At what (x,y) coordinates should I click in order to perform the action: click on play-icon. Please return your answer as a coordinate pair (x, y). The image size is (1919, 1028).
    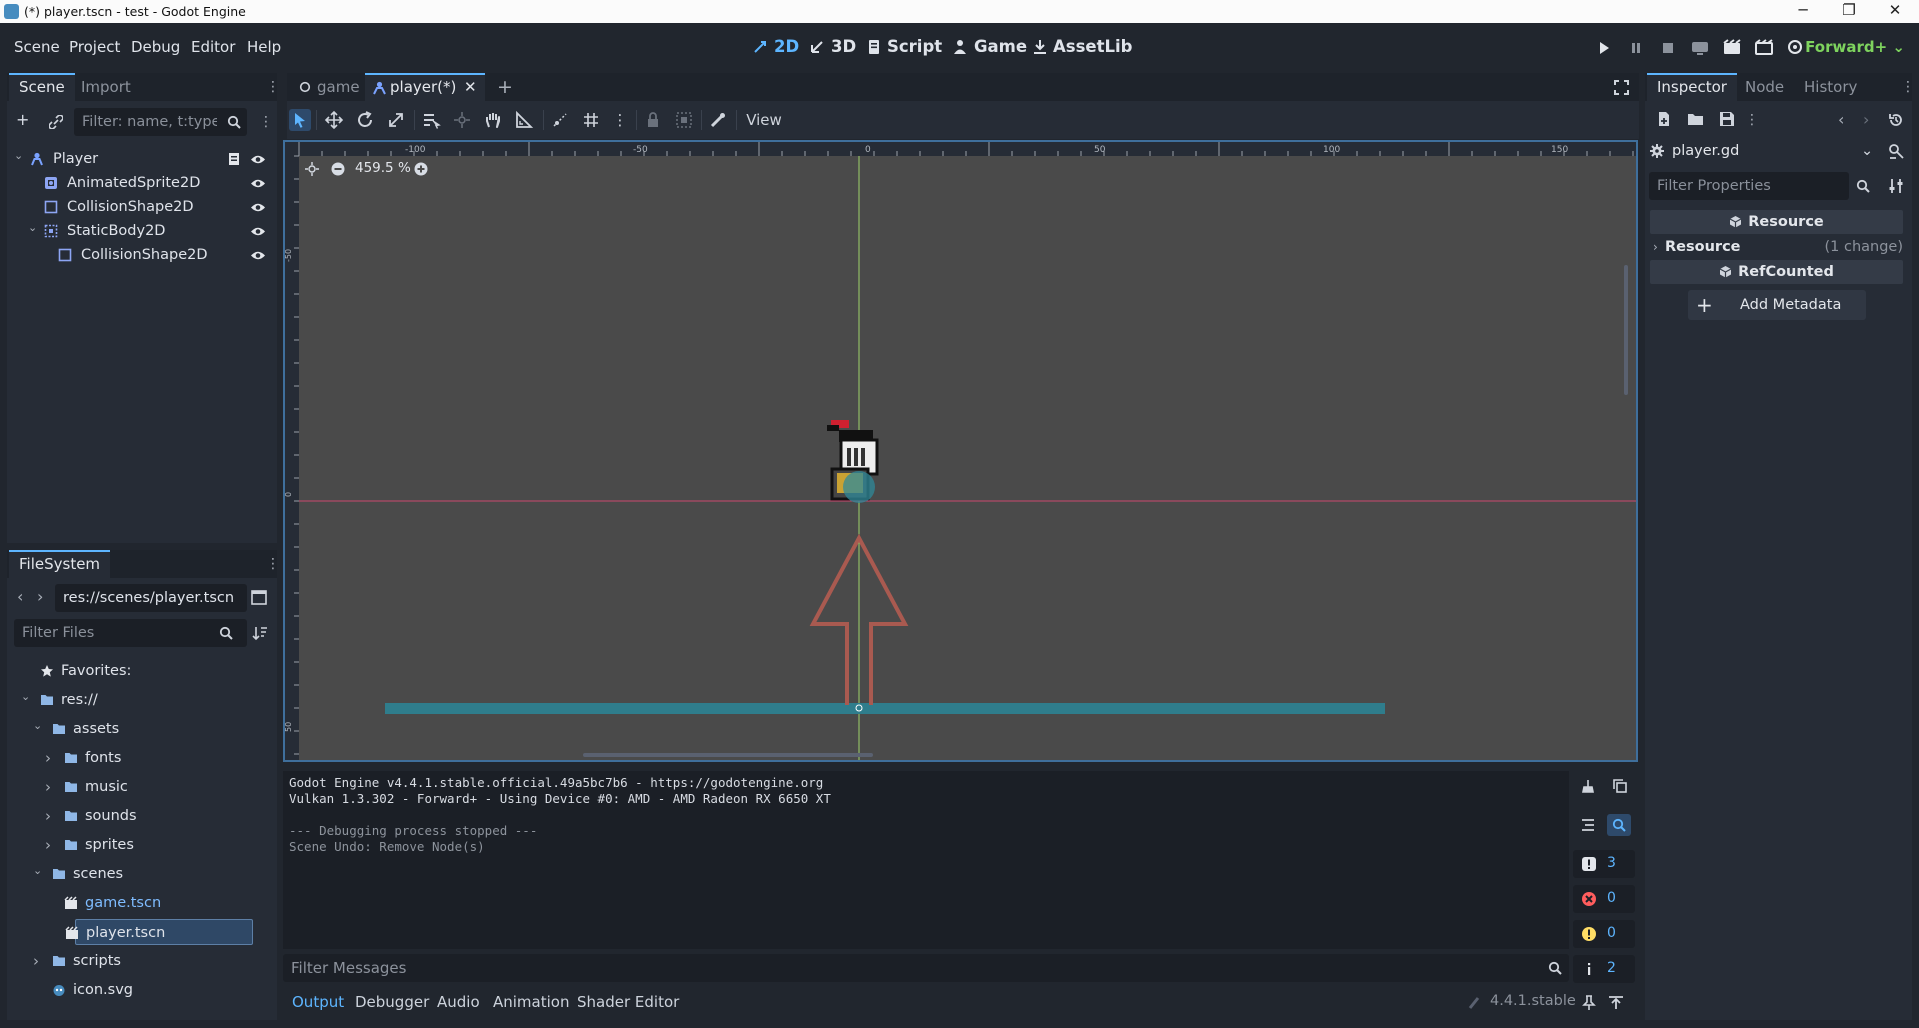
    Looking at the image, I should click on (1604, 48).